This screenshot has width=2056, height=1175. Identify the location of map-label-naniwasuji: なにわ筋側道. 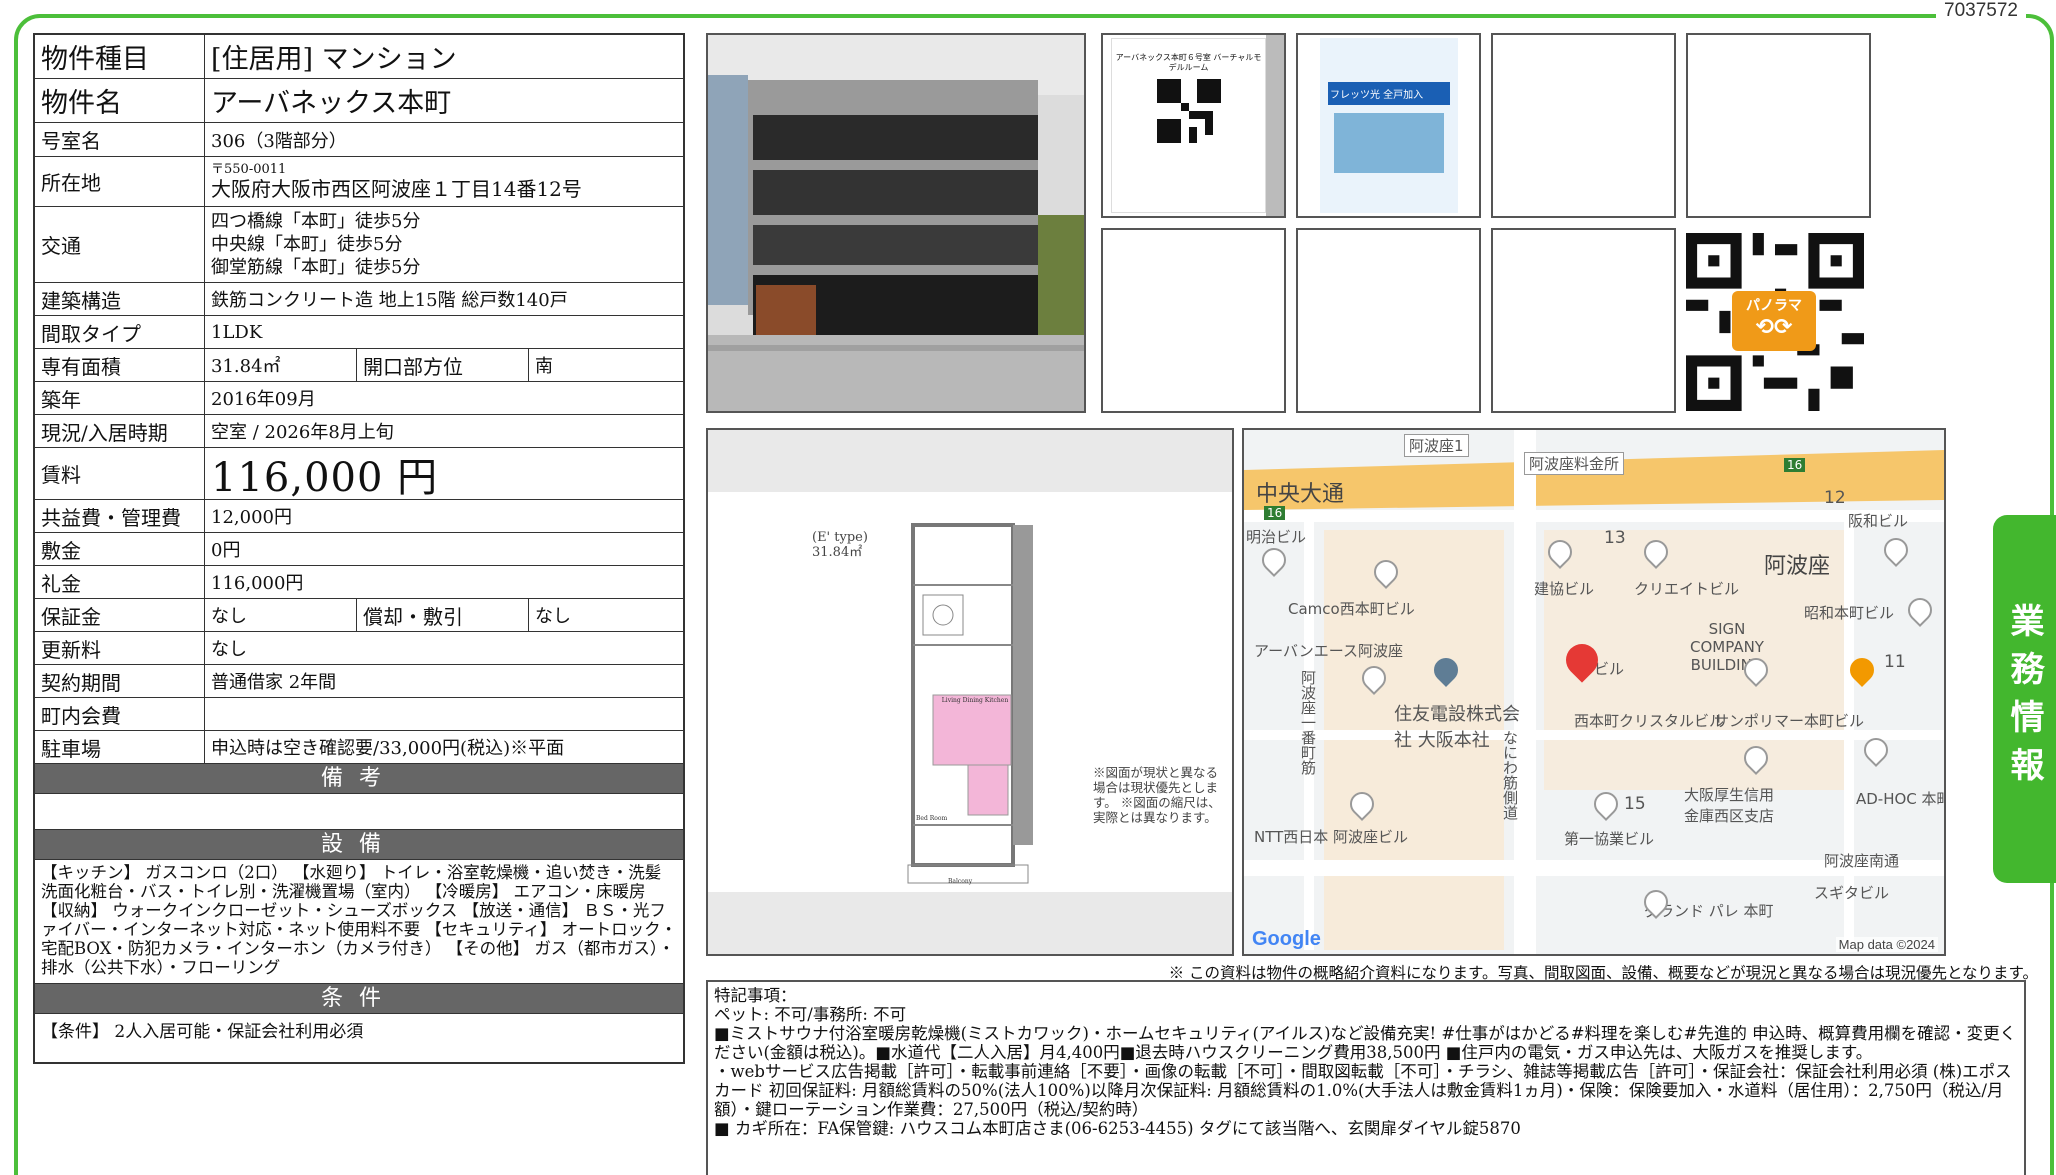
(1510, 775).